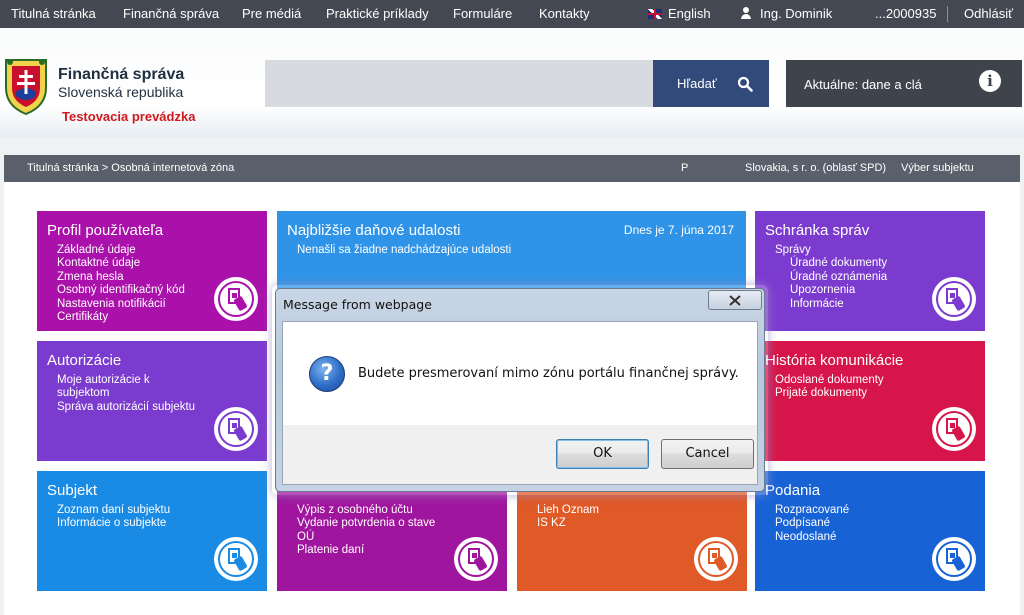 The image size is (1024, 615). What do you see at coordinates (564, 13) in the screenshot?
I see `nav-contacts: Kontakty` at bounding box center [564, 13].